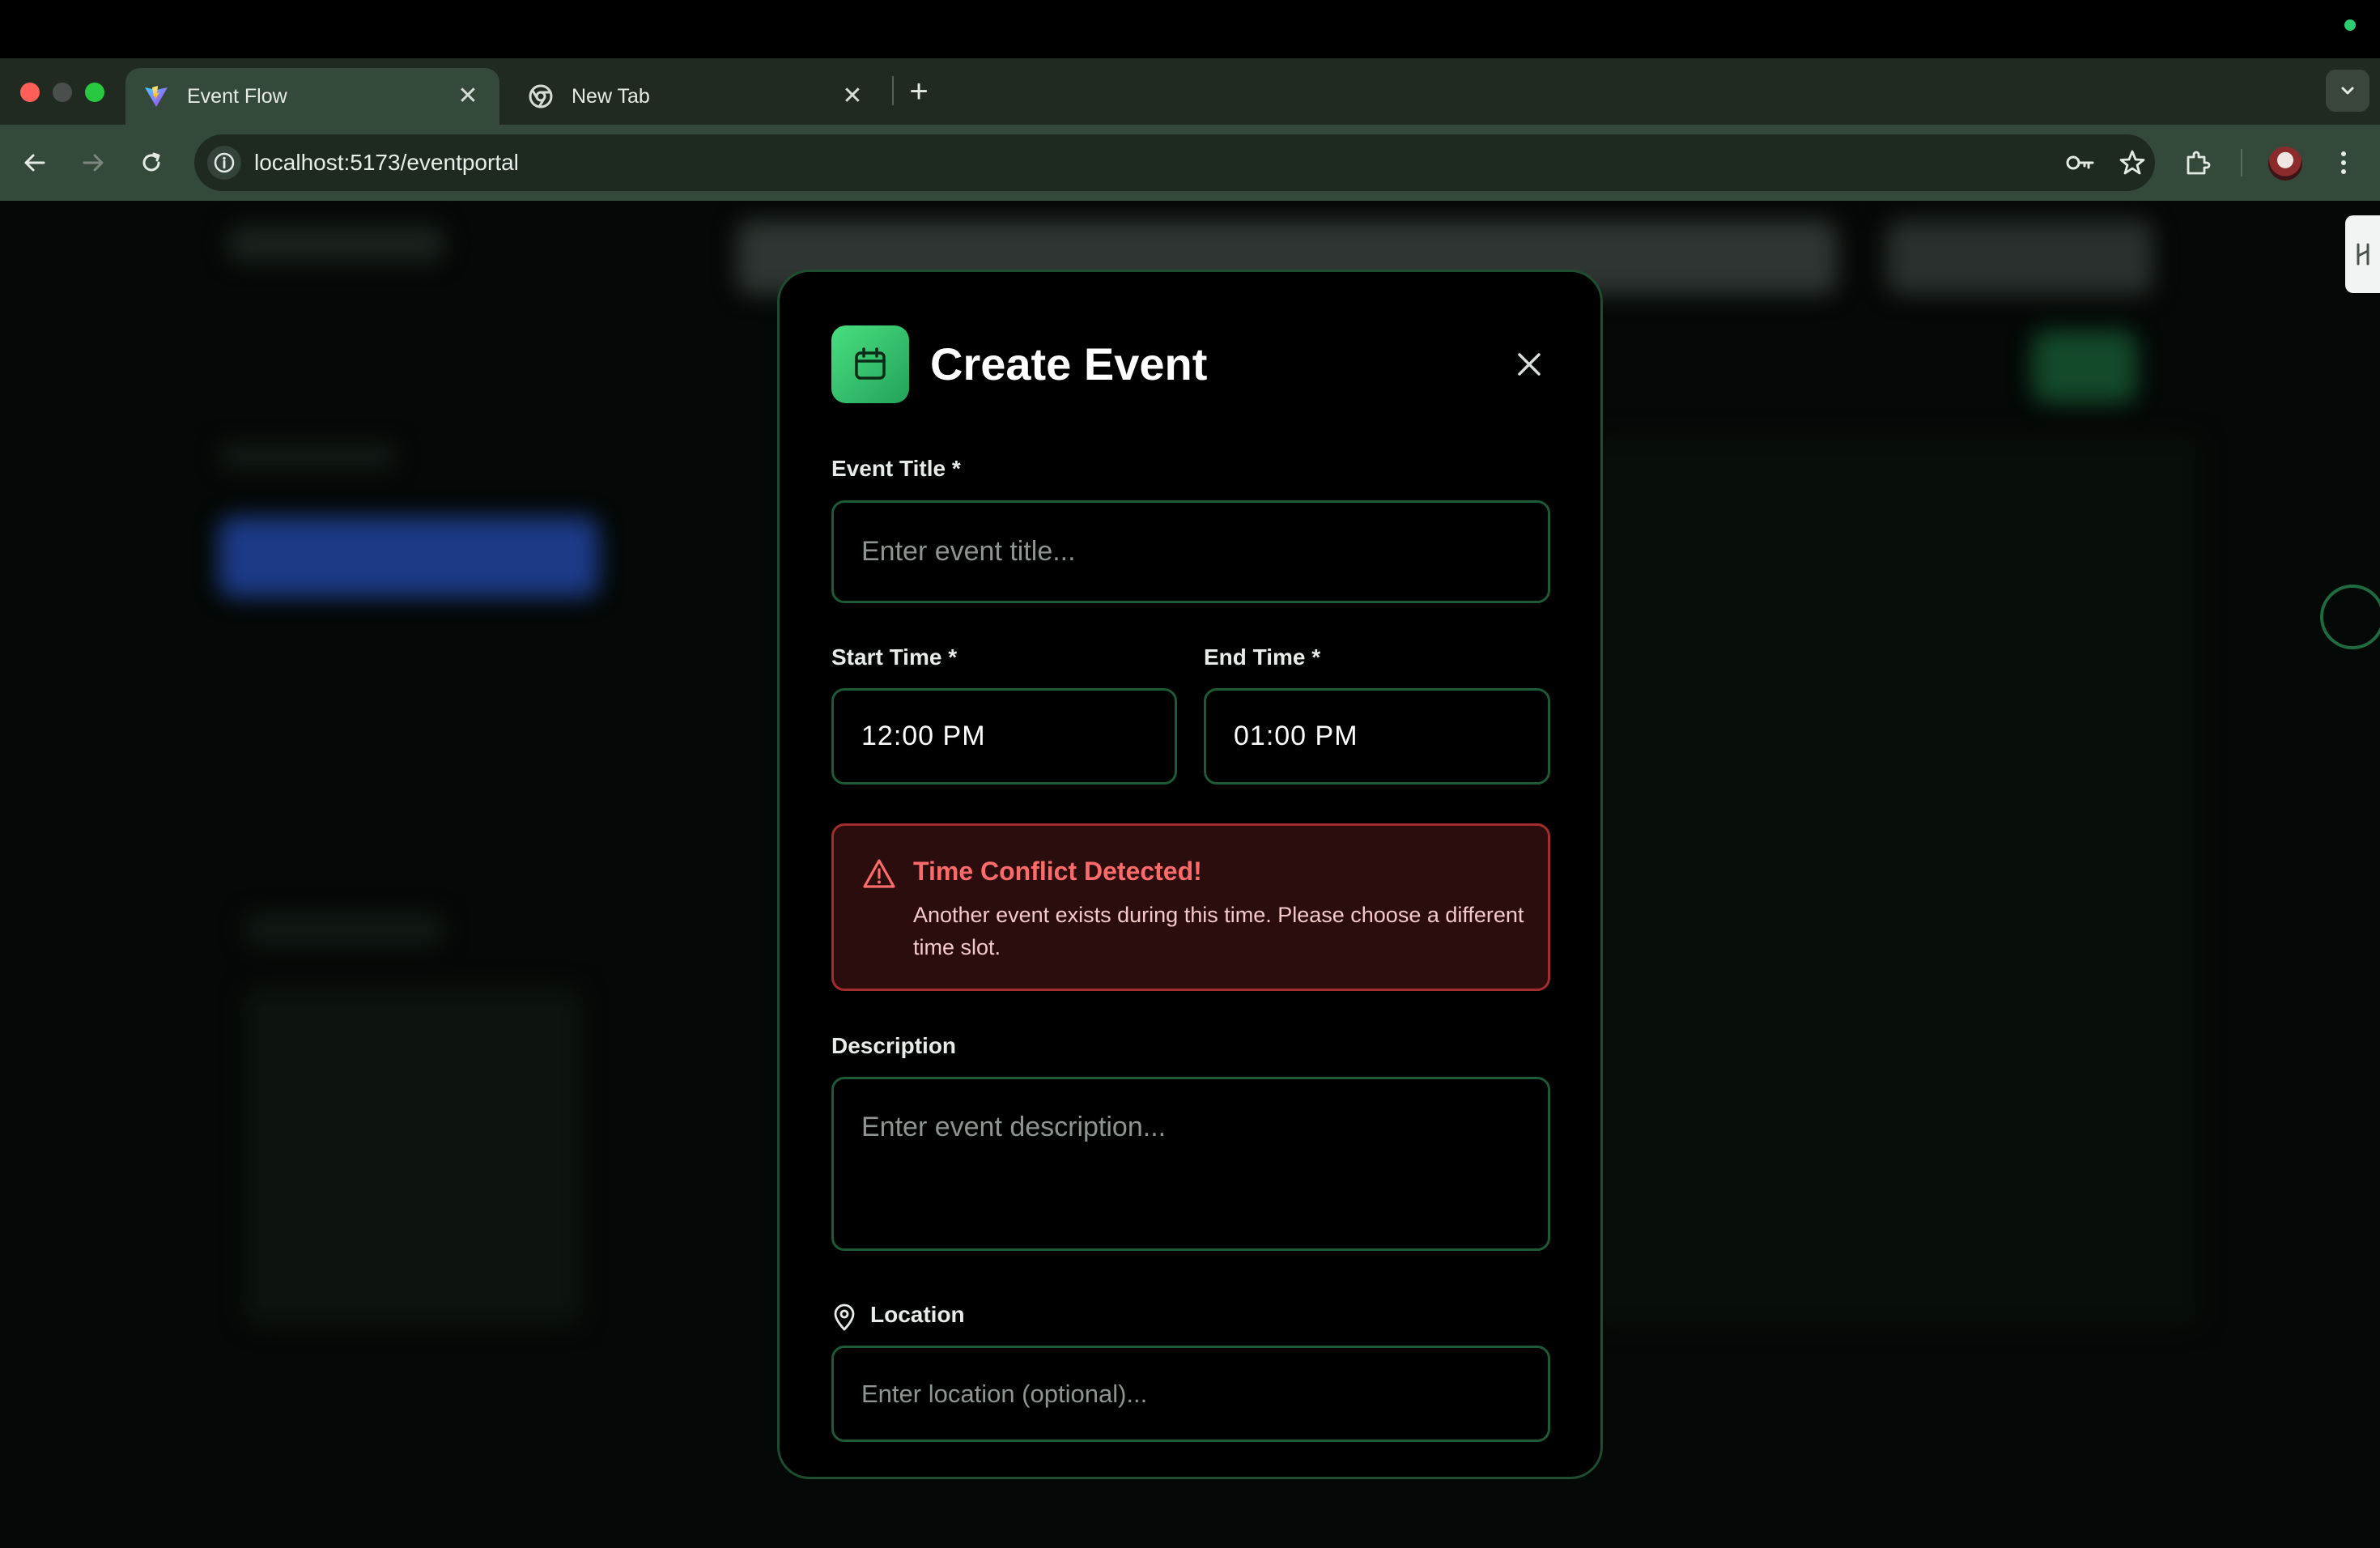 The image size is (2380, 1548). I want to click on extensions-button, so click(2197, 162).